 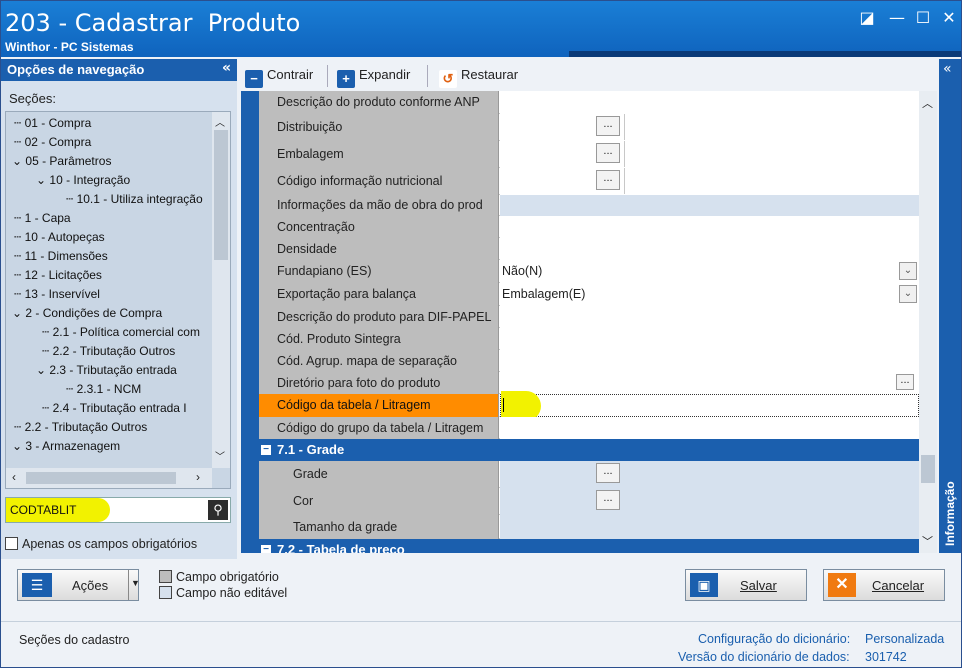 What do you see at coordinates (61, 256) in the screenshot?
I see `tree-item: ┄ 11 - Dimensões` at bounding box center [61, 256].